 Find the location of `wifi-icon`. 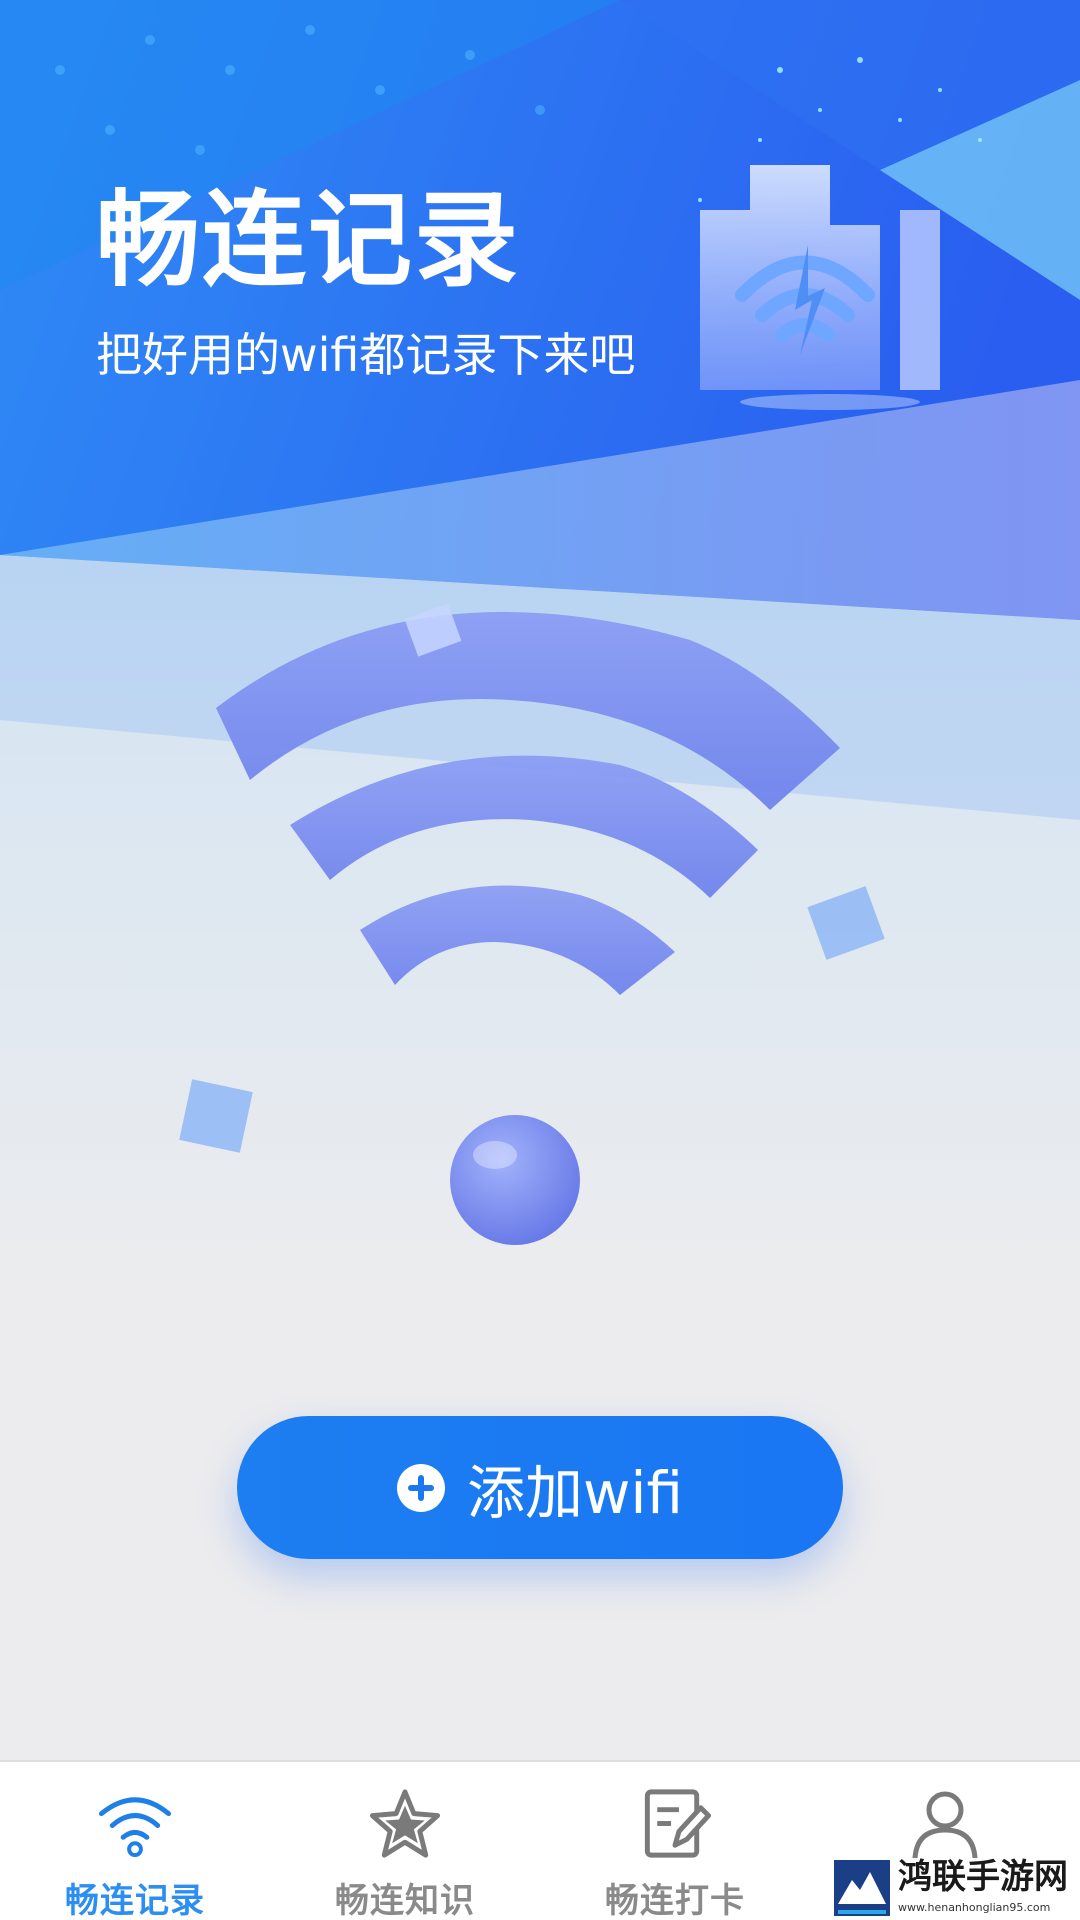

wifi-icon is located at coordinates (135, 1827).